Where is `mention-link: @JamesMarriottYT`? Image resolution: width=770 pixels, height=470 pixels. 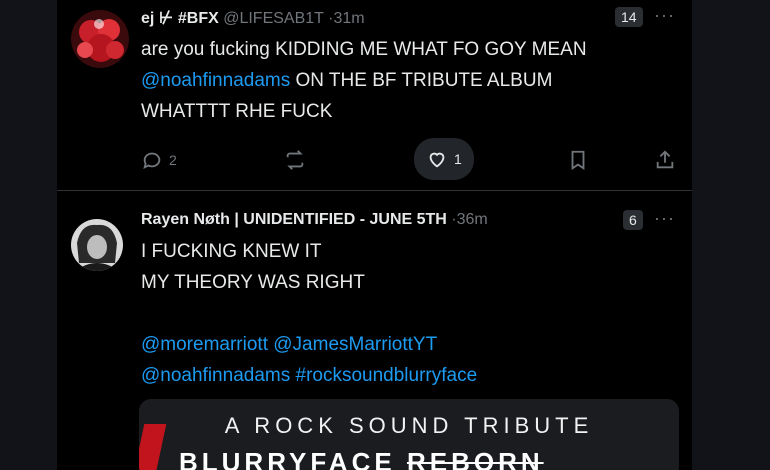 mention-link: @JamesMarriottYT is located at coordinates (355, 344).